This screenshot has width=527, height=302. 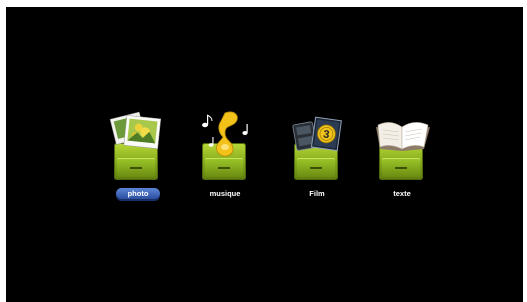 I want to click on menu-item-label: photo, so click(x=138, y=193).